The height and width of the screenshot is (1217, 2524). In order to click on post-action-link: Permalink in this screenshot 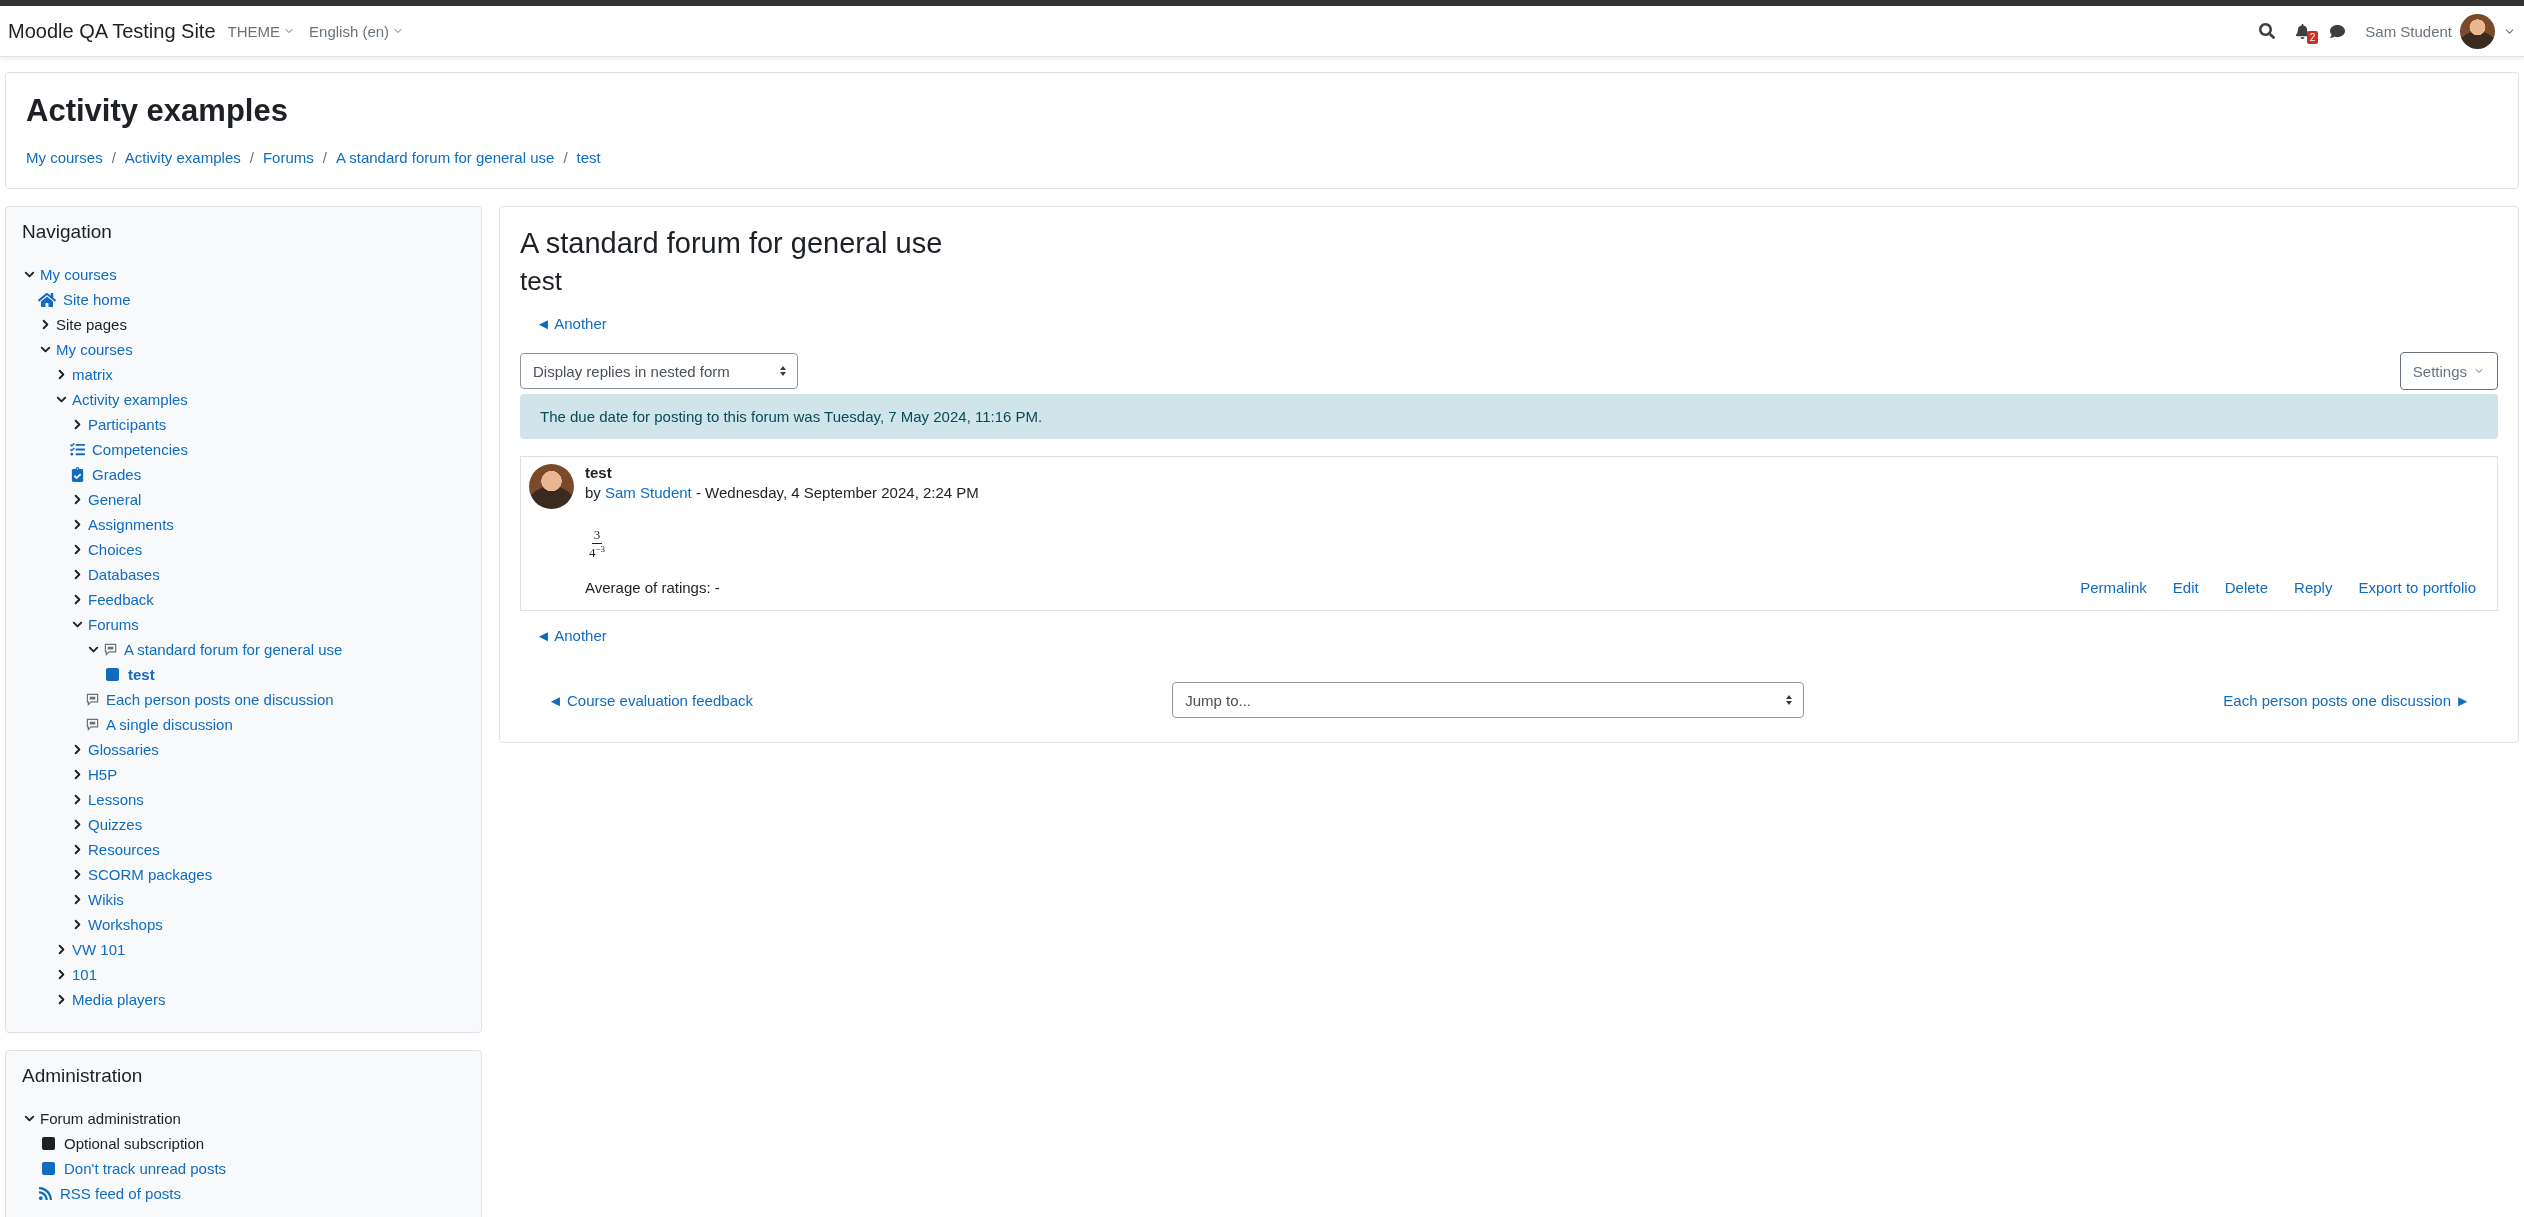, I will do `click(2113, 588)`.